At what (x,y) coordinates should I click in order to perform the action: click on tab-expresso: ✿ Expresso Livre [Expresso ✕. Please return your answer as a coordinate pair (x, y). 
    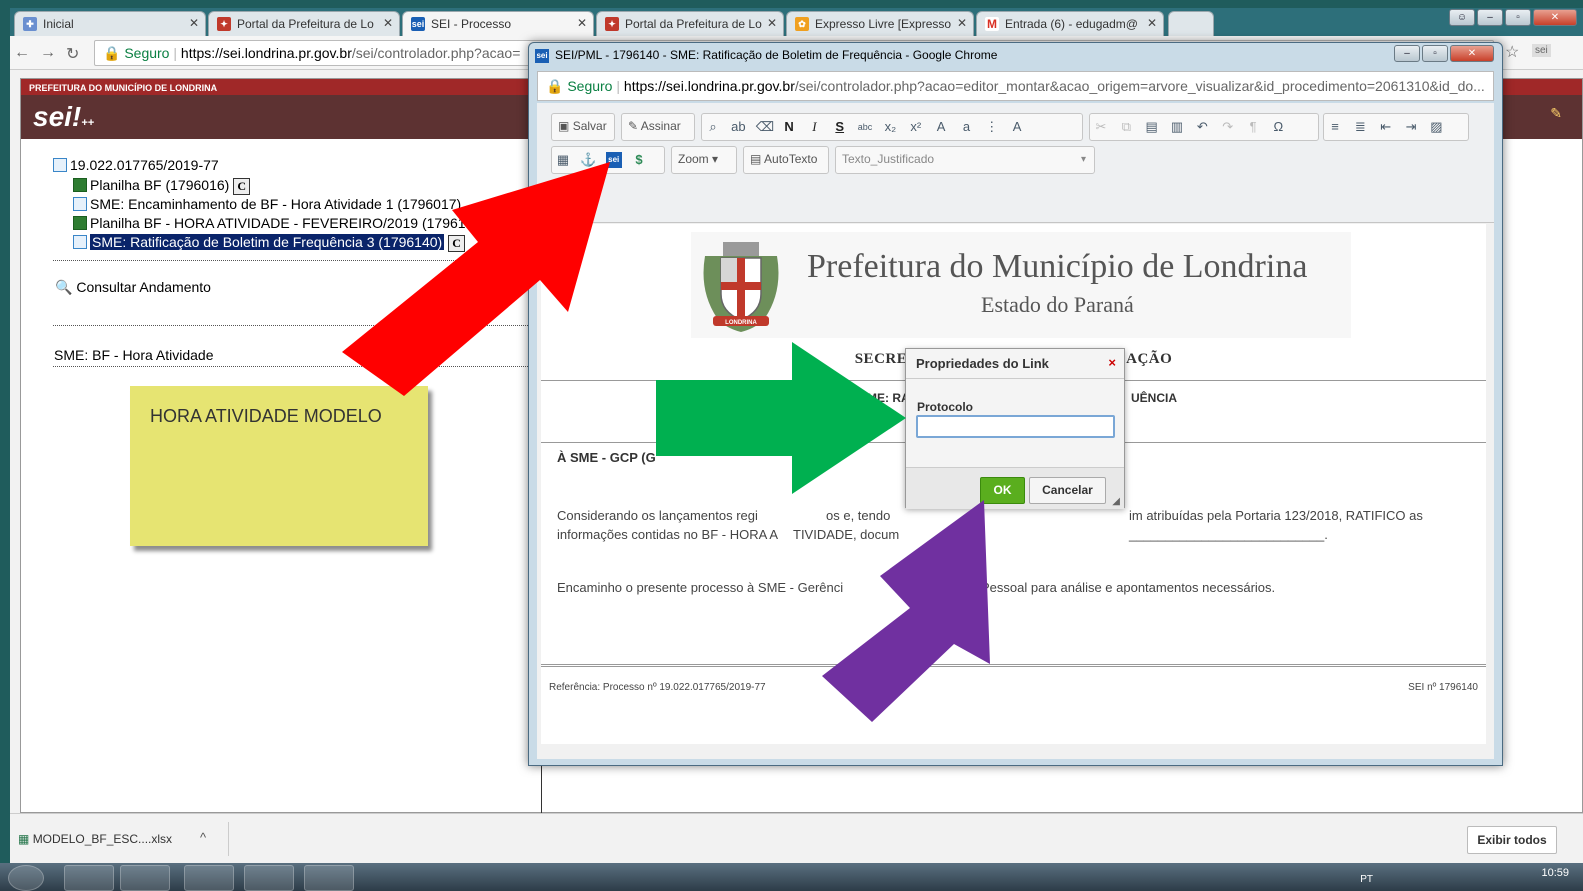
    Looking at the image, I should click on (880, 23).